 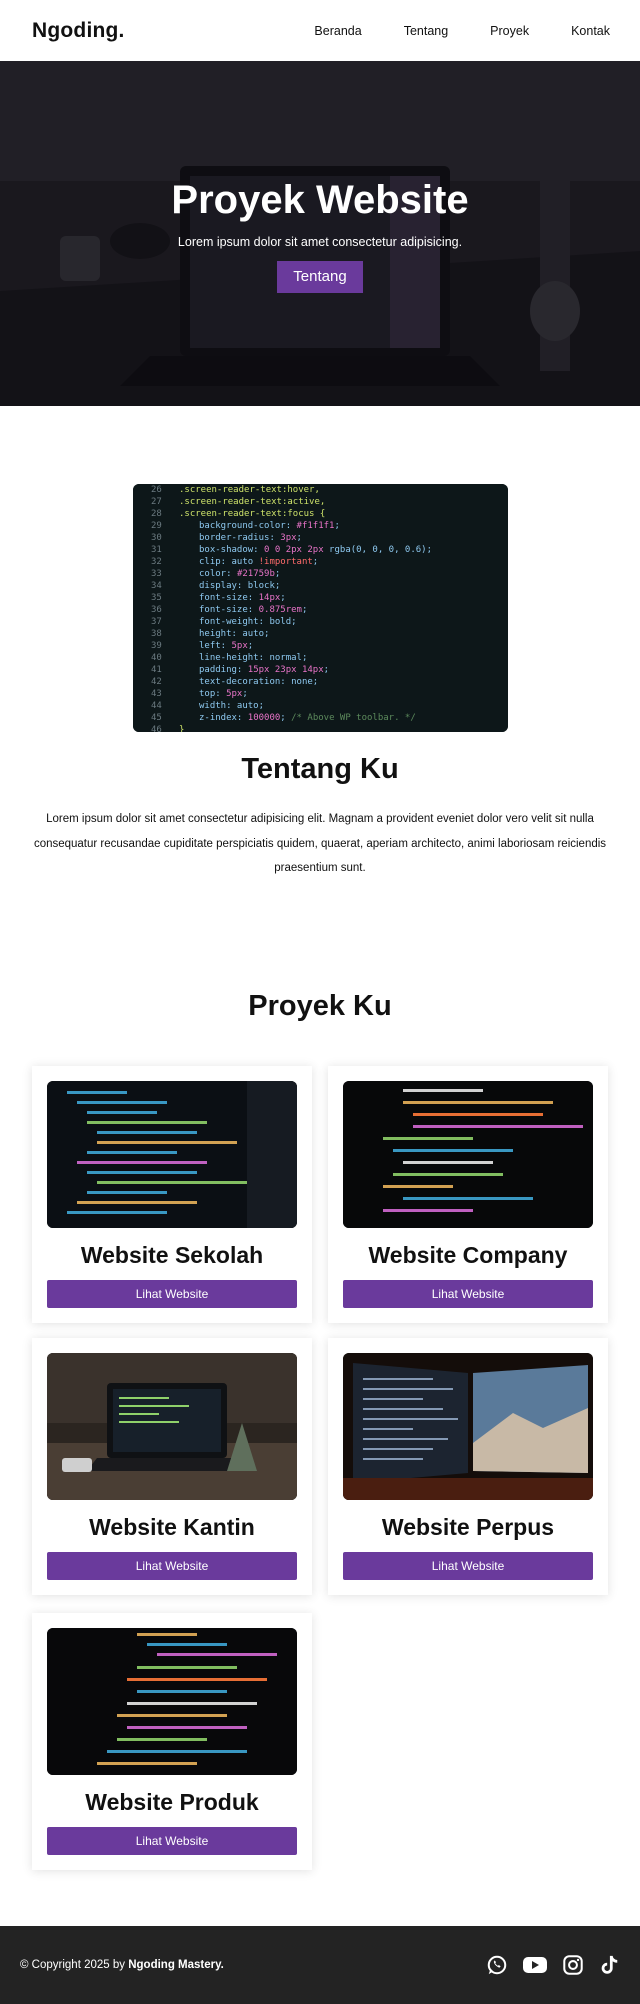 What do you see at coordinates (156, 538) in the screenshot?
I see `svg-text: 30` at bounding box center [156, 538].